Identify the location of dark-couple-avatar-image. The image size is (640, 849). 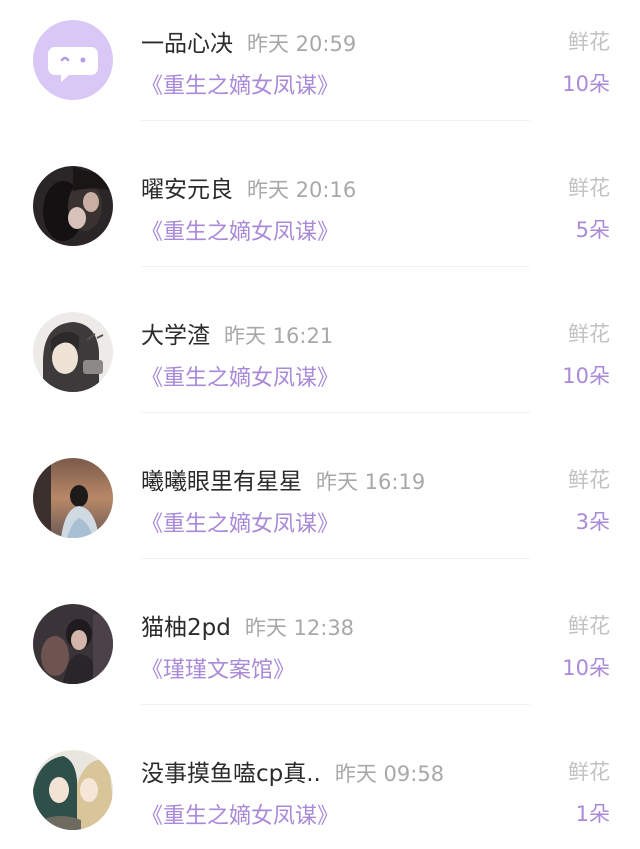
(73, 206).